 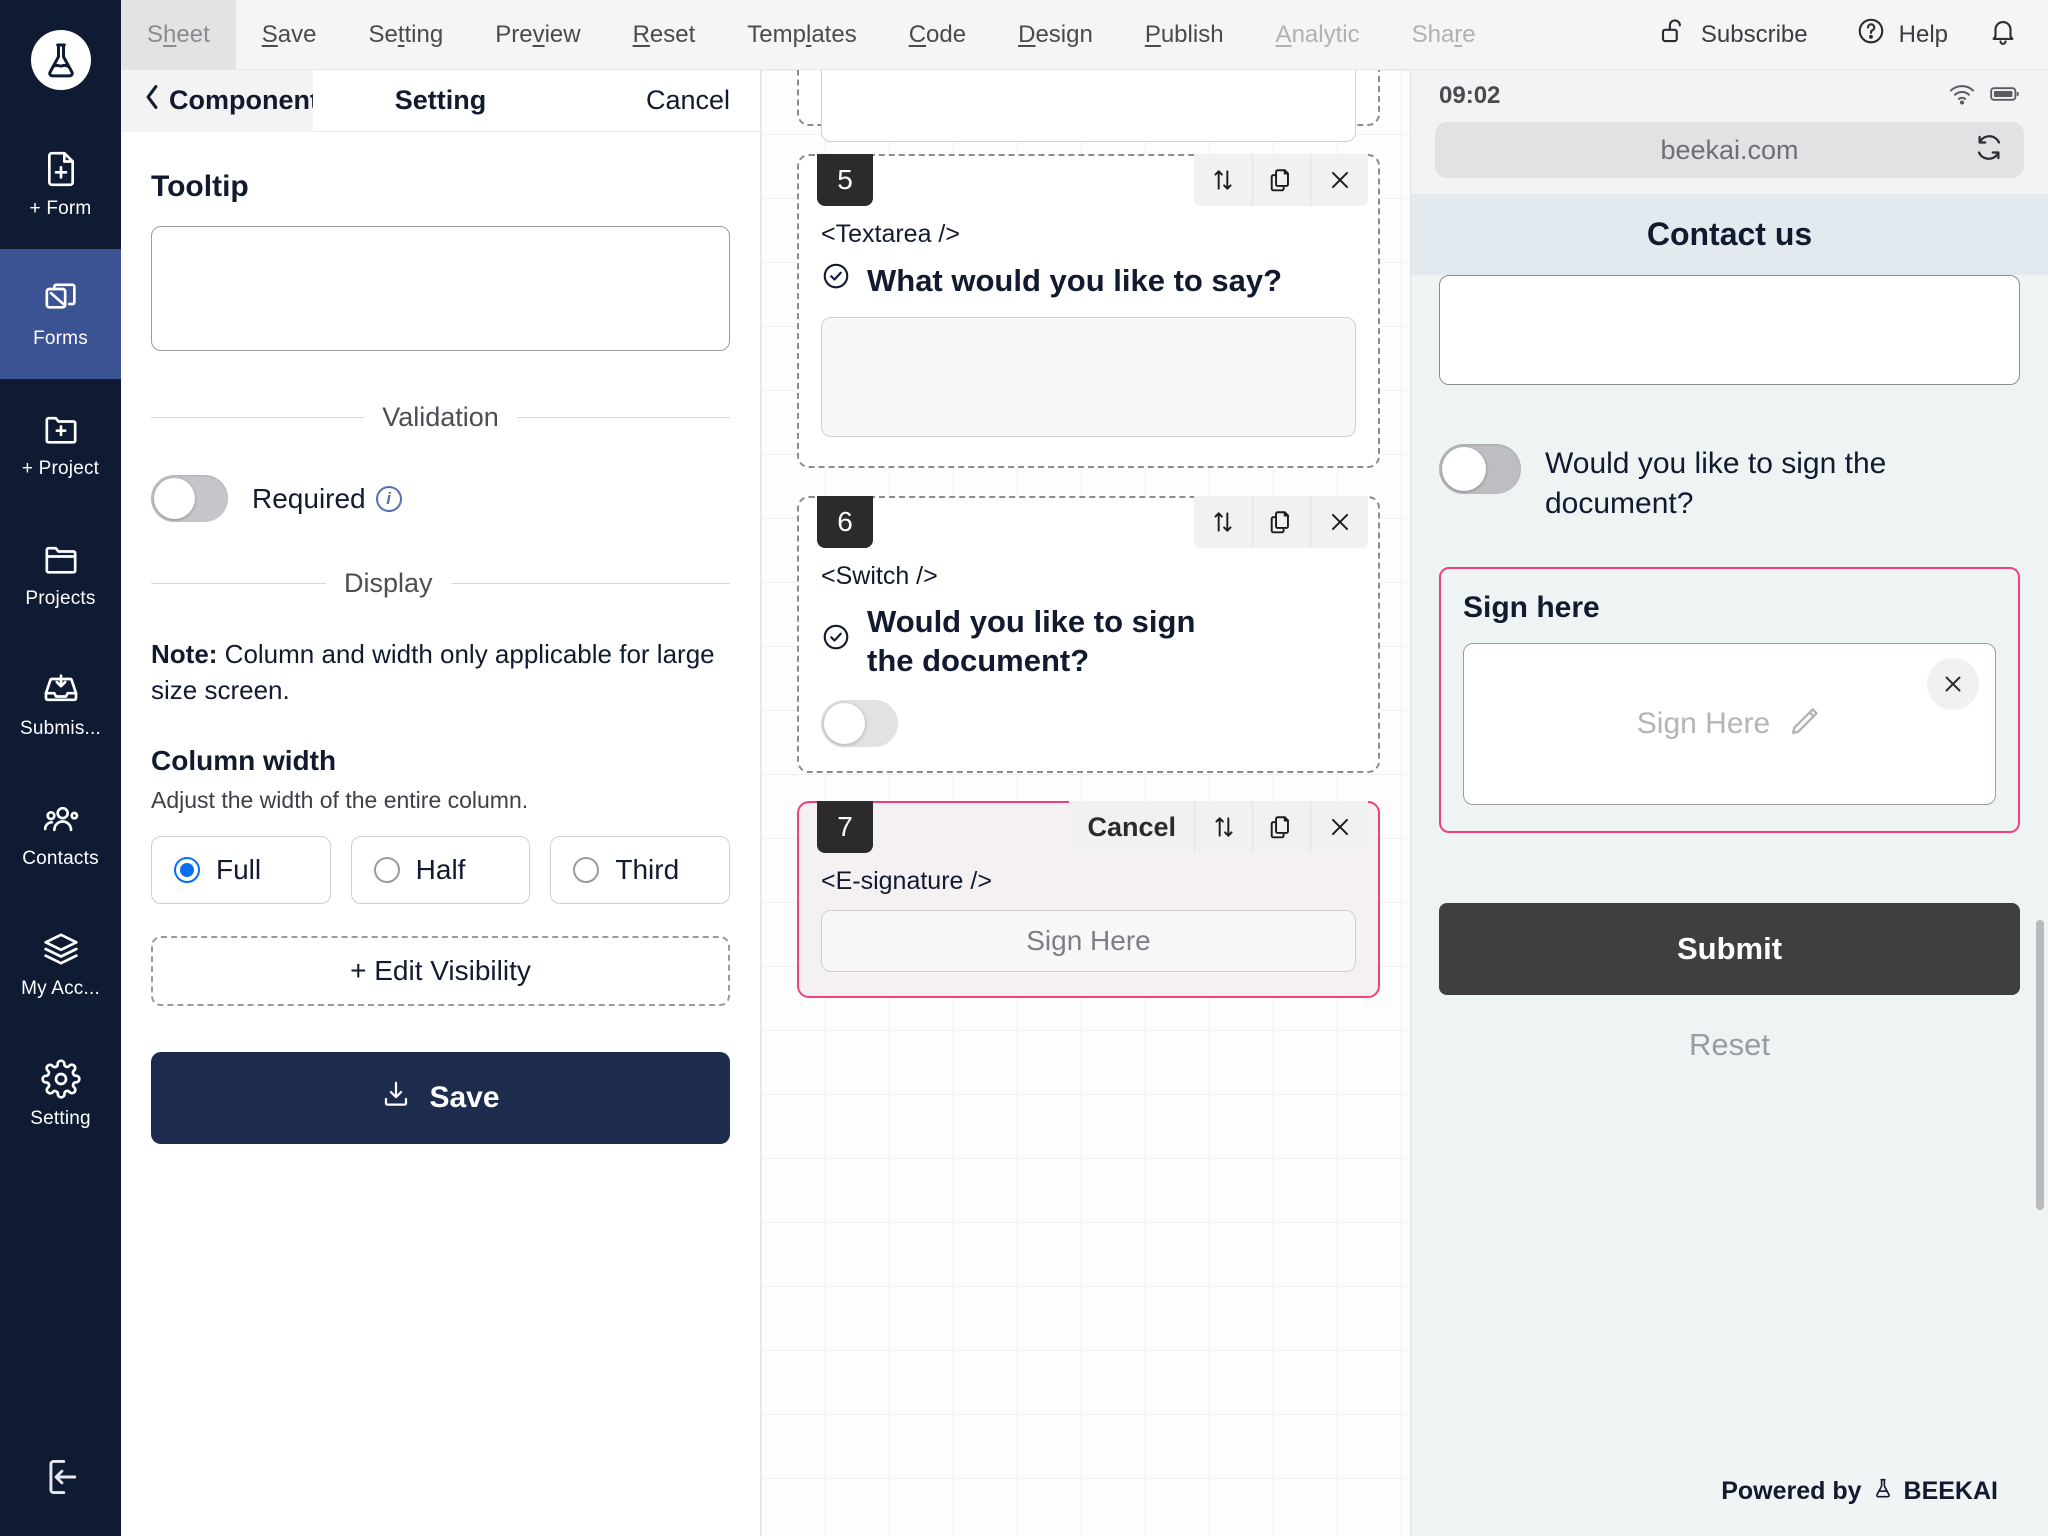 I want to click on help-button: Help, so click(x=1902, y=34).